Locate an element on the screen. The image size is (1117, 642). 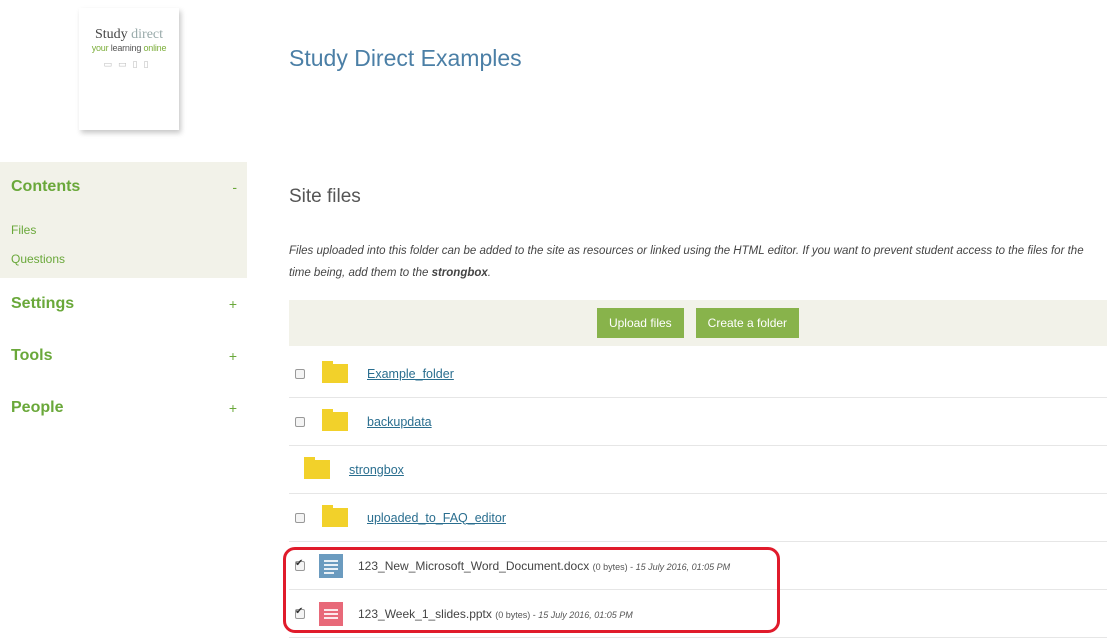
page-heading: Site files is located at coordinates (325, 196).